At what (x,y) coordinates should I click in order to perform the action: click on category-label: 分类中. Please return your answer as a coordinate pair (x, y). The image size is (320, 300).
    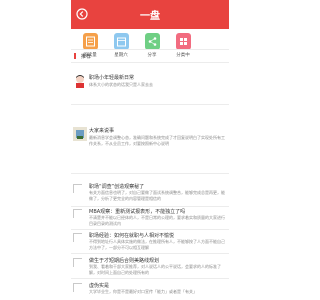
    Looking at the image, I should click on (183, 55).